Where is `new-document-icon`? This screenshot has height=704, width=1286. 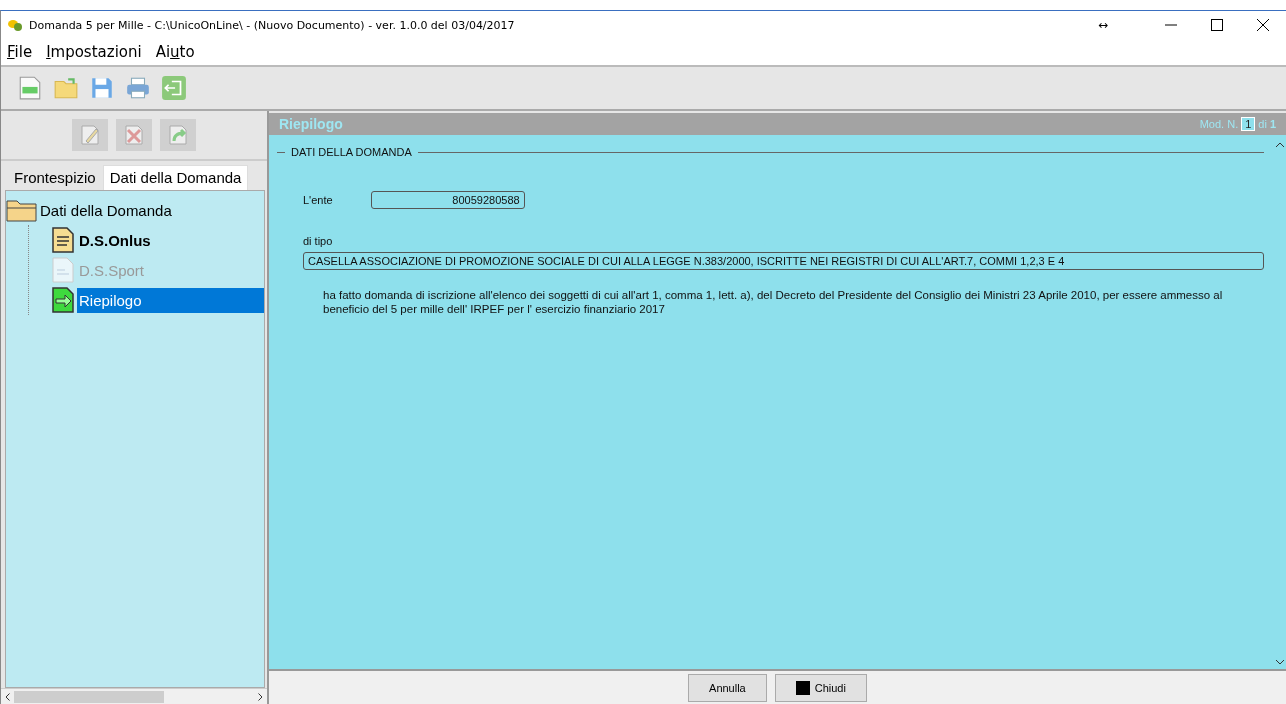 new-document-icon is located at coordinates (30, 88).